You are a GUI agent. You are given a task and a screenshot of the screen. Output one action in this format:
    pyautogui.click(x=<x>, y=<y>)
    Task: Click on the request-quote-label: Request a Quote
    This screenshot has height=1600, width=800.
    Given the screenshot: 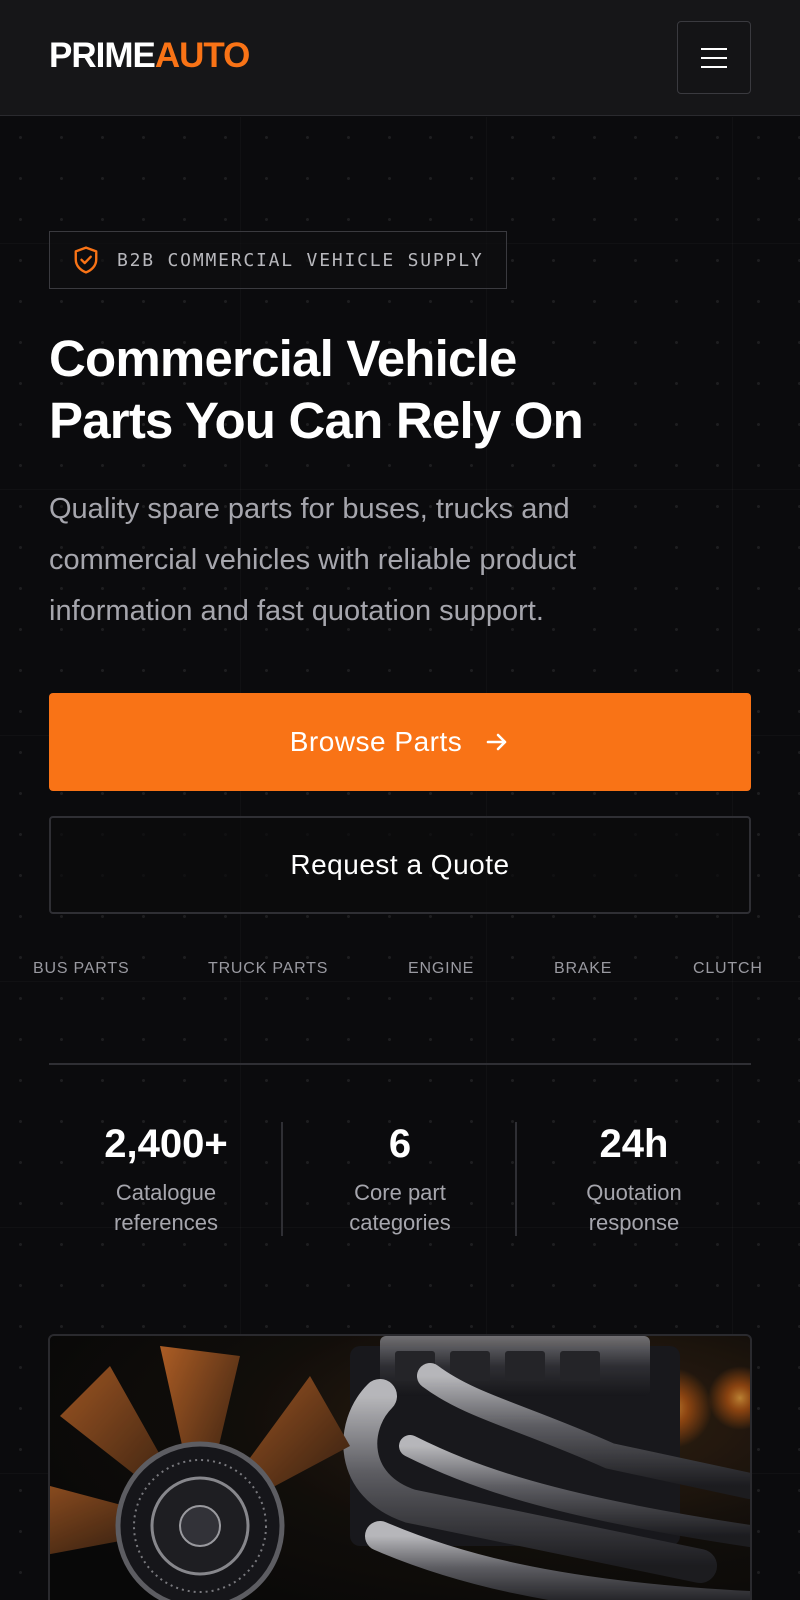 What is the action you would take?
    pyautogui.click(x=400, y=864)
    